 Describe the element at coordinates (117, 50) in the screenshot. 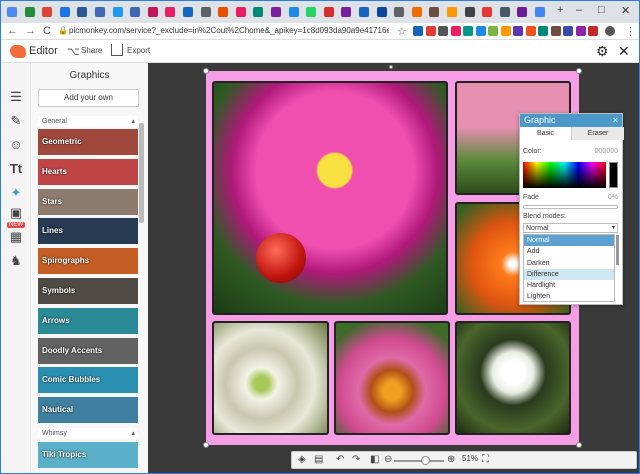

I see `export-icon` at that location.